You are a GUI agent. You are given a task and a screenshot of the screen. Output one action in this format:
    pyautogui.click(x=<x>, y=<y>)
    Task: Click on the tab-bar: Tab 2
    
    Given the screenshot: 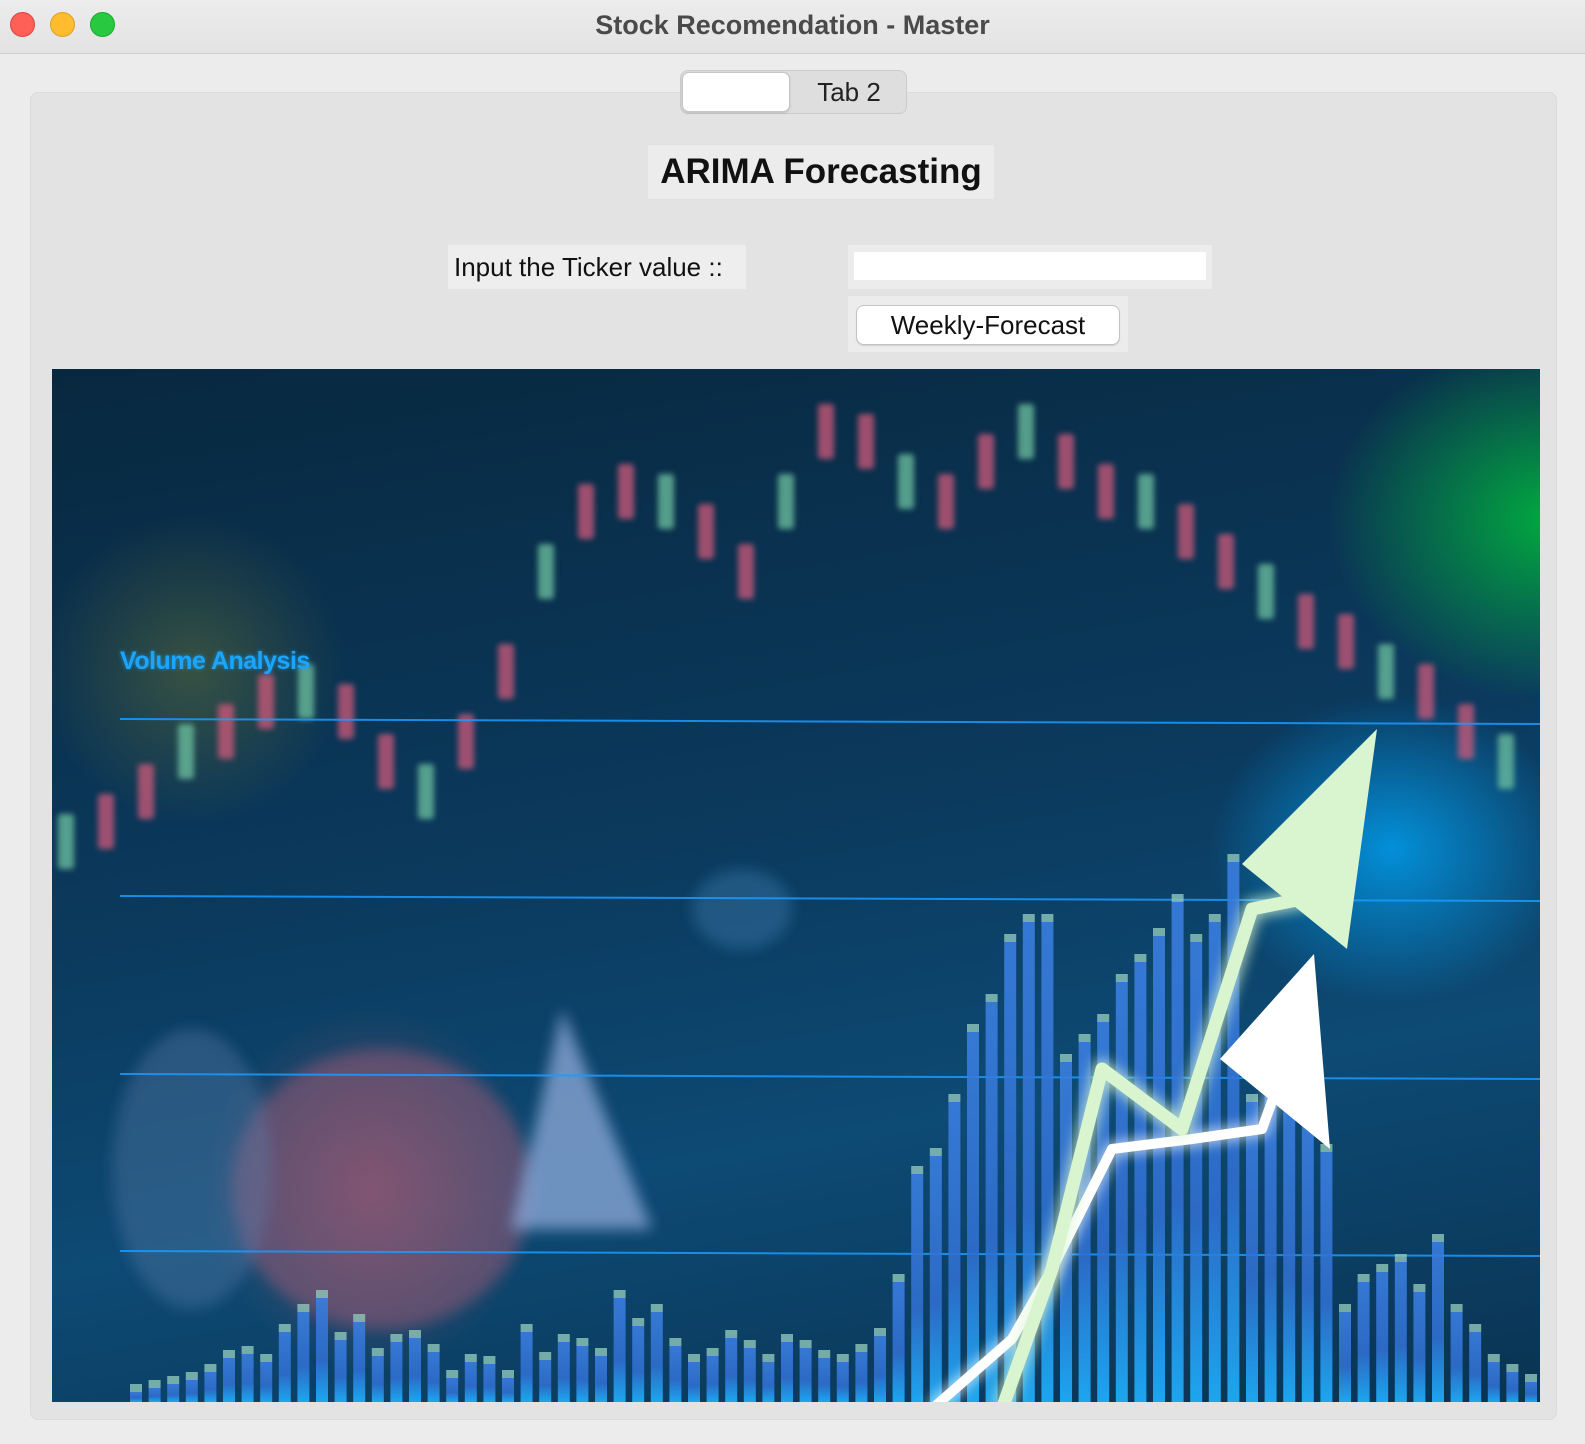 What is the action you would take?
    pyautogui.click(x=793, y=92)
    